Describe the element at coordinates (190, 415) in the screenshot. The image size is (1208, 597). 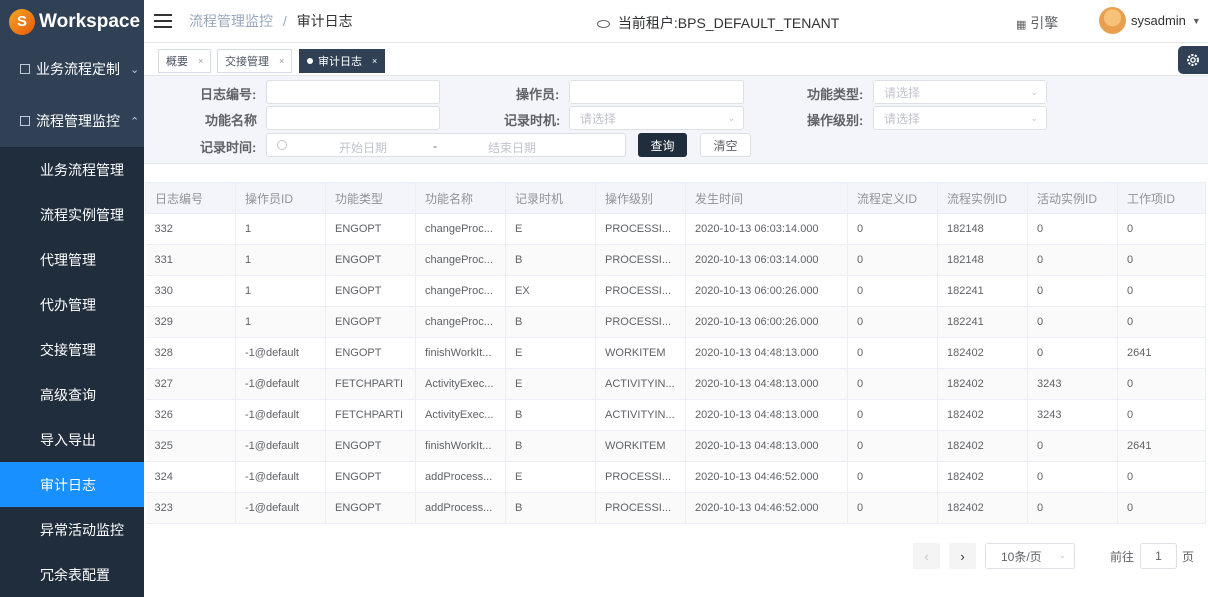
I see `table-cell: 326` at that location.